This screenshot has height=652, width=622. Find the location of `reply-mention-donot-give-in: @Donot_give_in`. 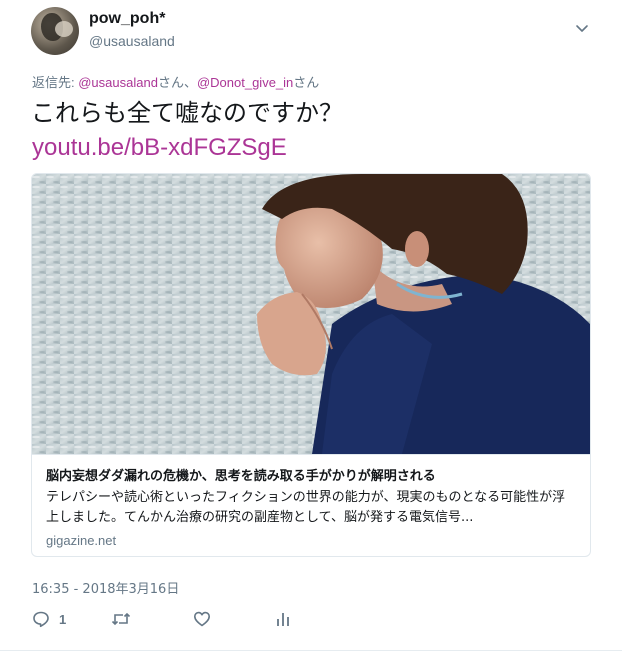

reply-mention-donot-give-in: @Donot_give_in is located at coordinates (245, 82).